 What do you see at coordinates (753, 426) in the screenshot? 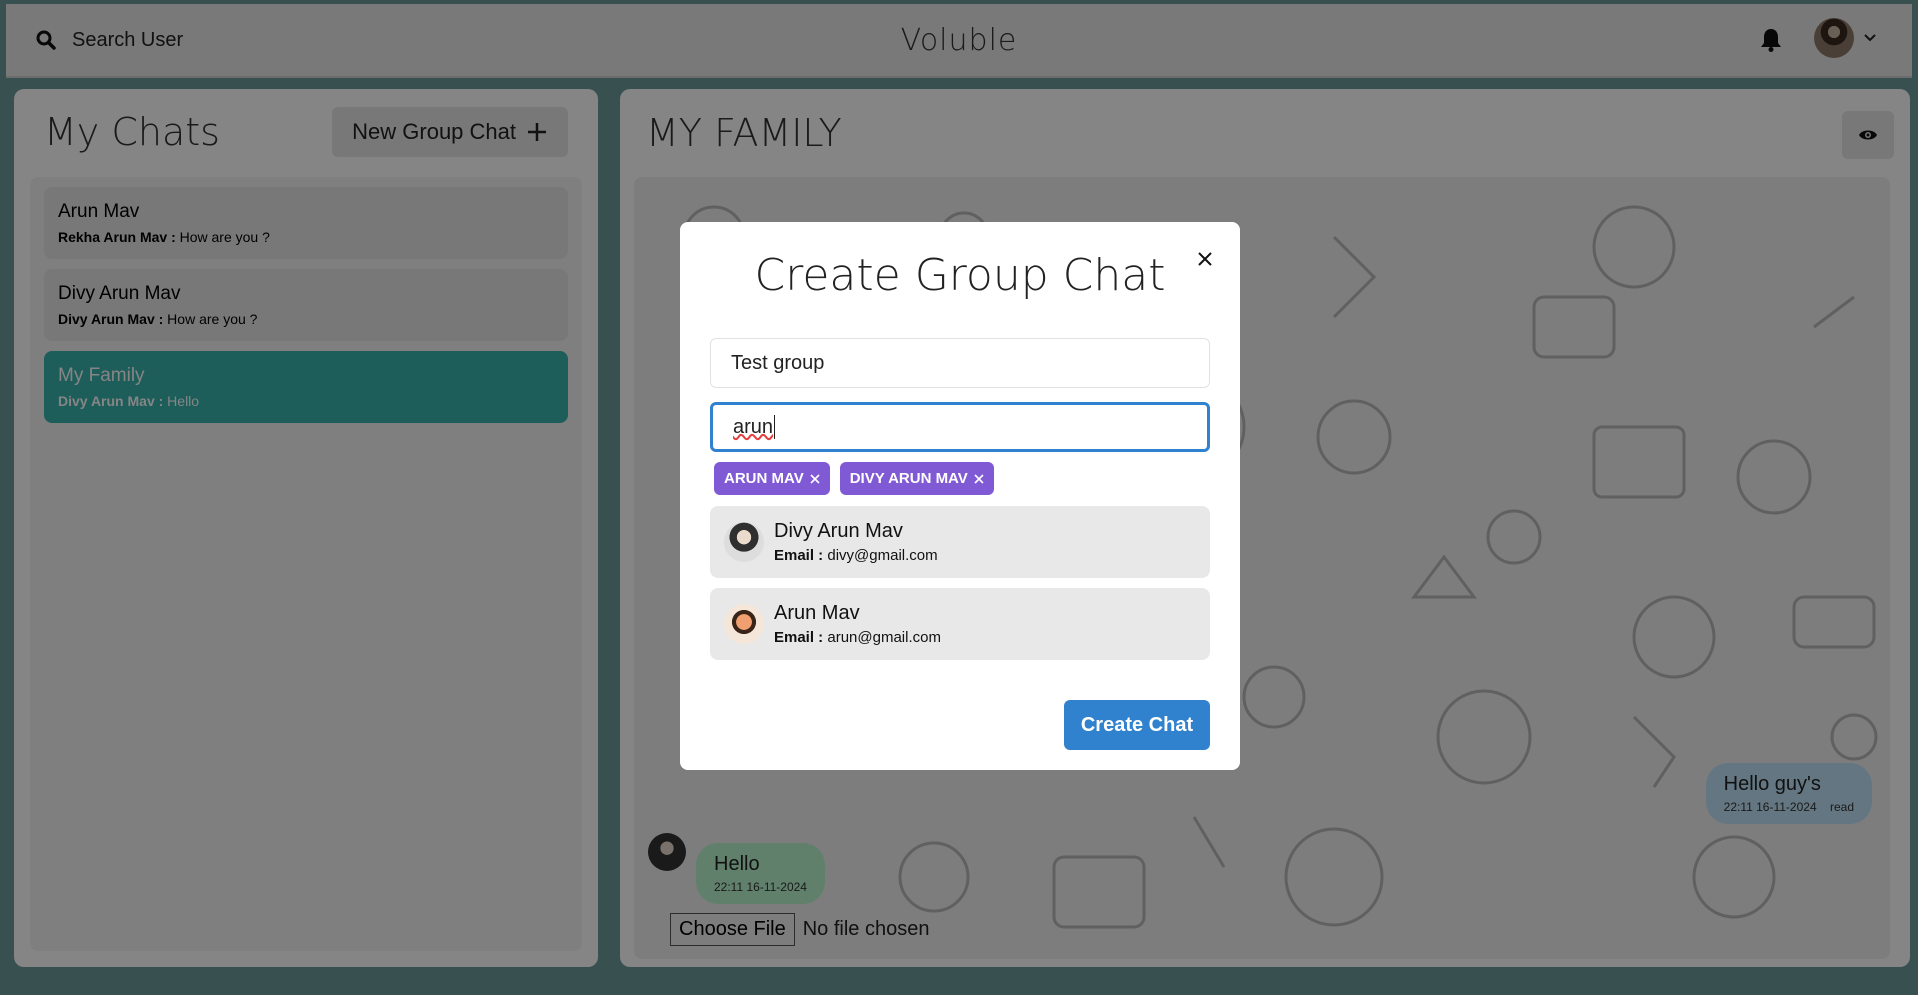
I see `add-users-value: arun` at bounding box center [753, 426].